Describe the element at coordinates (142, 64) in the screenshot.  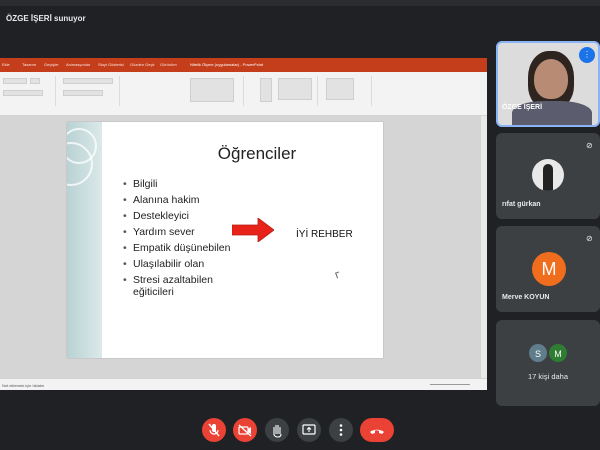
I see `ribbon-tab-gozden-gecir: Gözden Geçir` at that location.